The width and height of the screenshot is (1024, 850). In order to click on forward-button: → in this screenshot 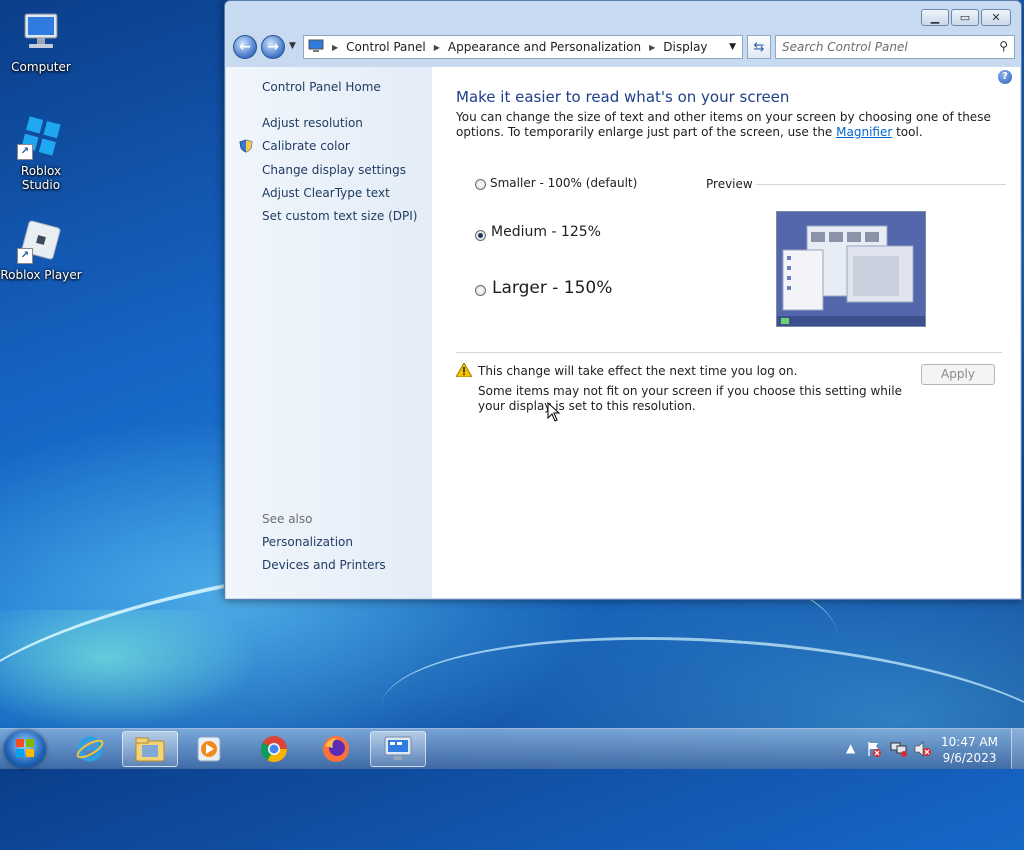, I will do `click(273, 47)`.